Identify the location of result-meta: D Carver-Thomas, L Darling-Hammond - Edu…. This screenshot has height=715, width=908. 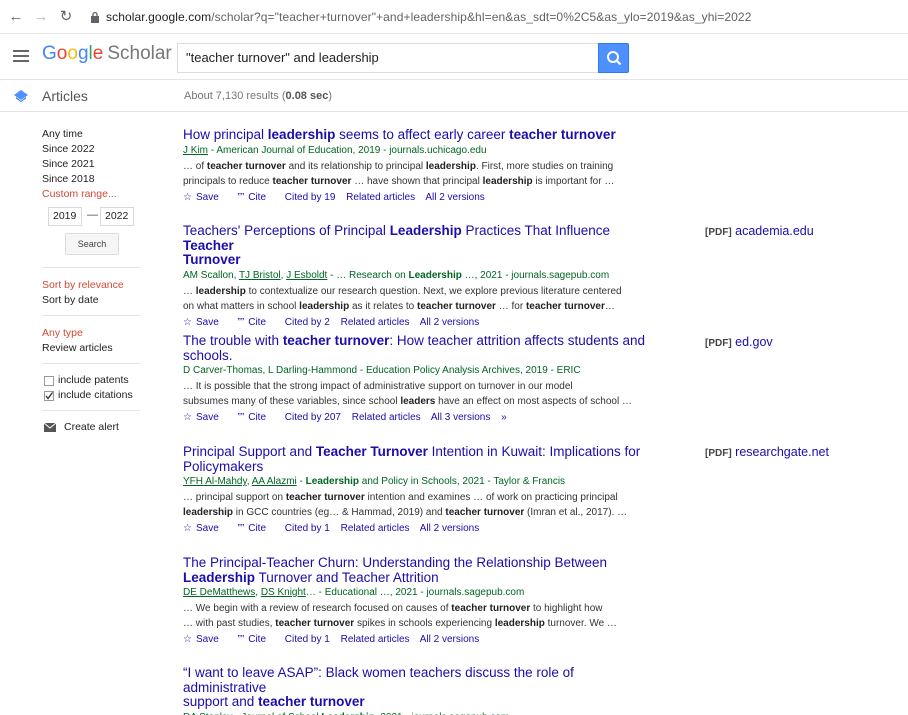
(382, 370).